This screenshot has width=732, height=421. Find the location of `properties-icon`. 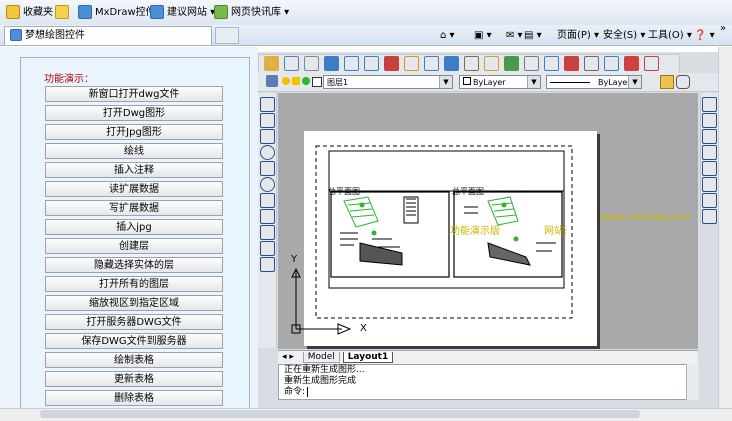

properties-icon is located at coordinates (667, 82).